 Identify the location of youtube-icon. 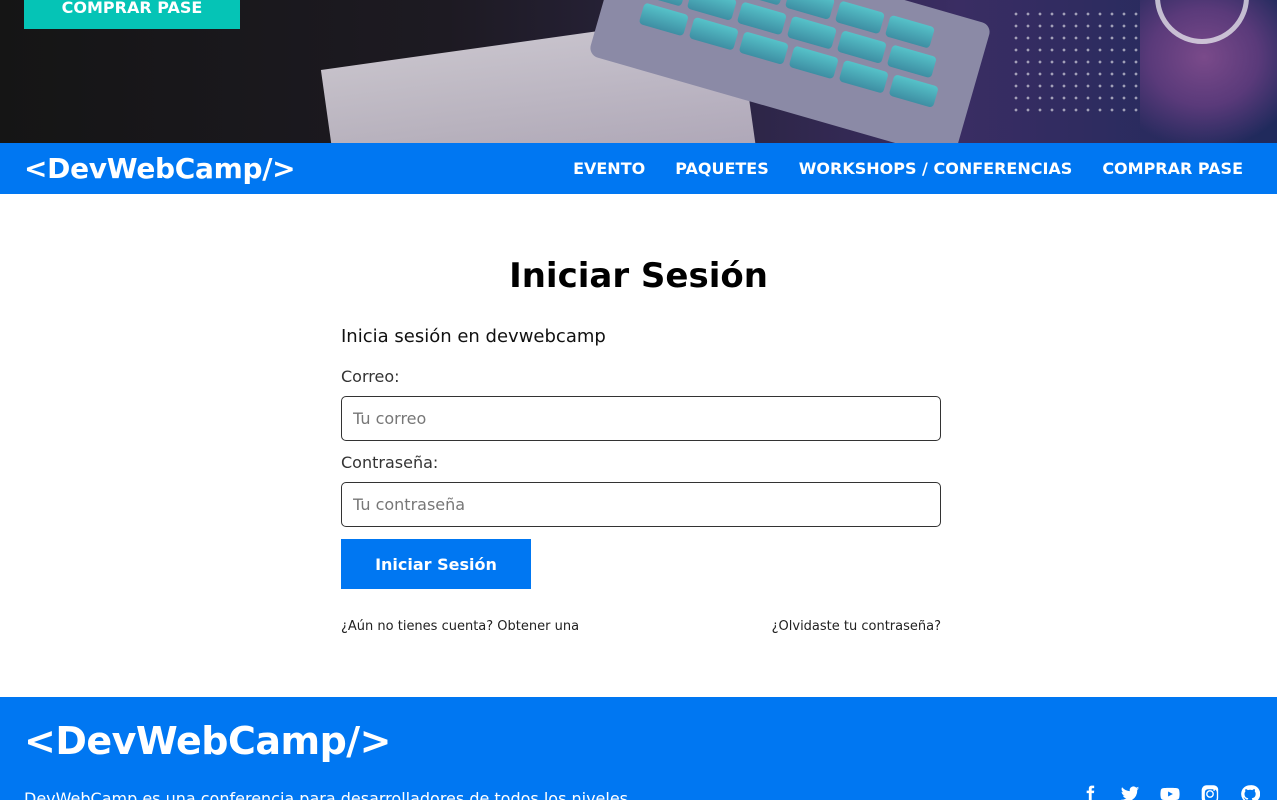
(1170, 791).